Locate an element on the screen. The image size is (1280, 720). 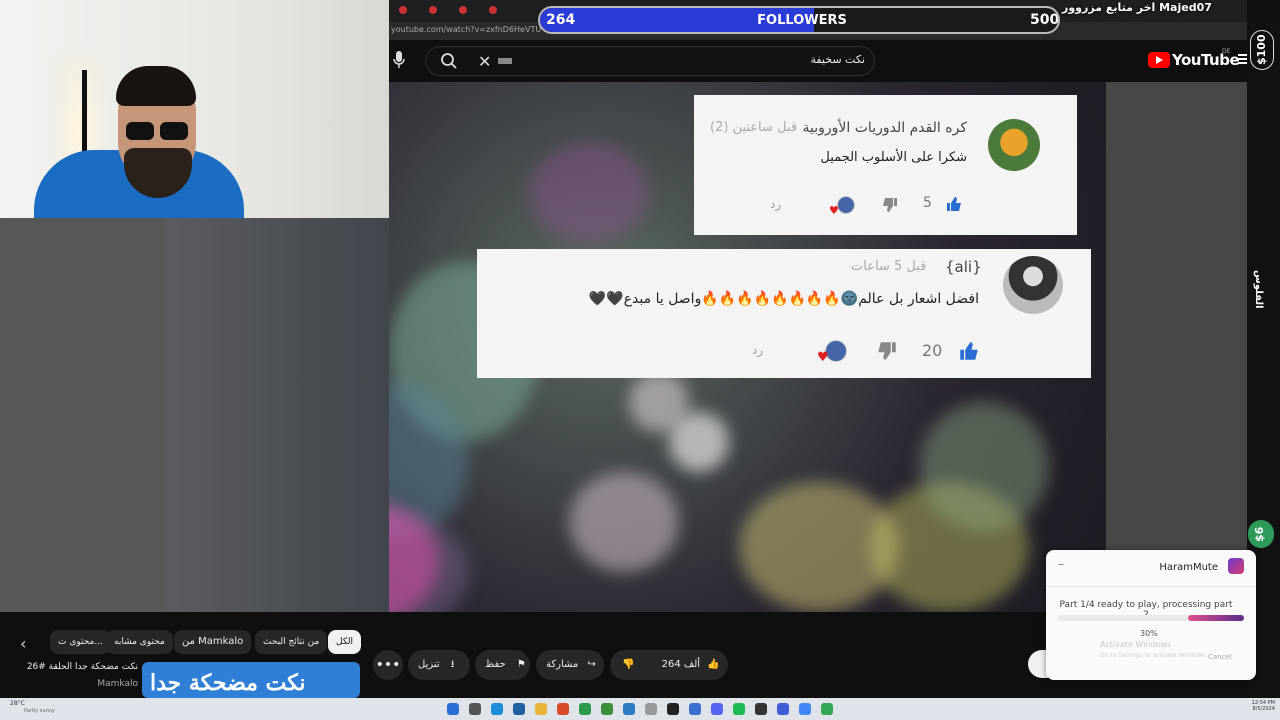
youtube-logo-icon is located at coordinates (1159, 60).